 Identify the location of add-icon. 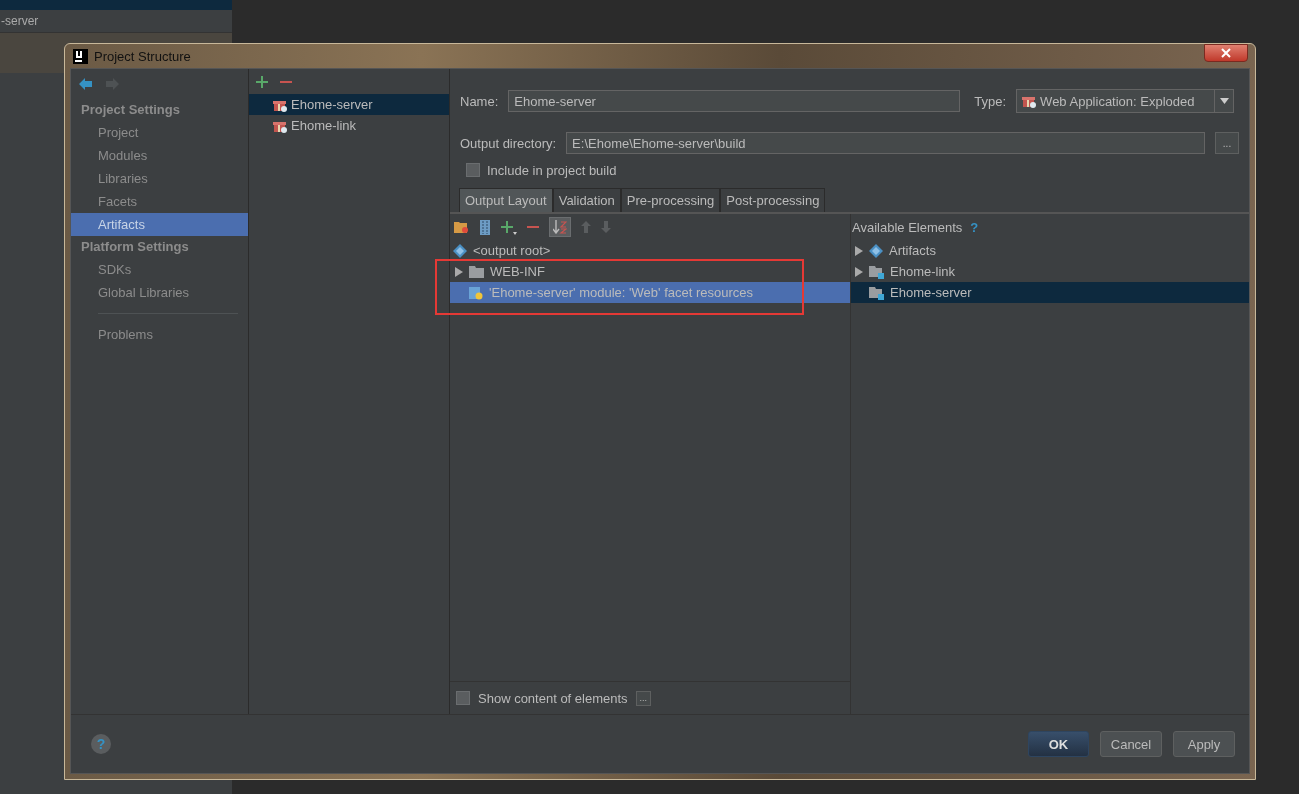
(262, 81).